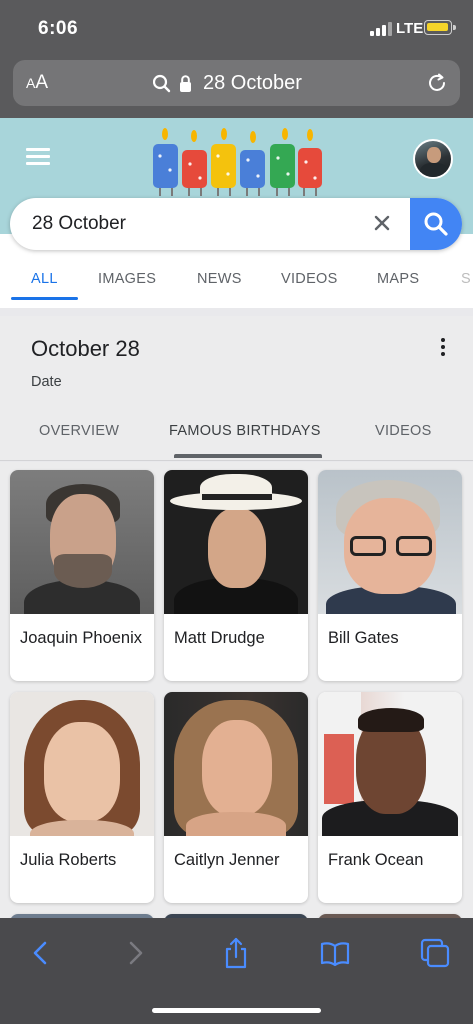  What do you see at coordinates (443, 347) in the screenshot?
I see `more-options-icon` at bounding box center [443, 347].